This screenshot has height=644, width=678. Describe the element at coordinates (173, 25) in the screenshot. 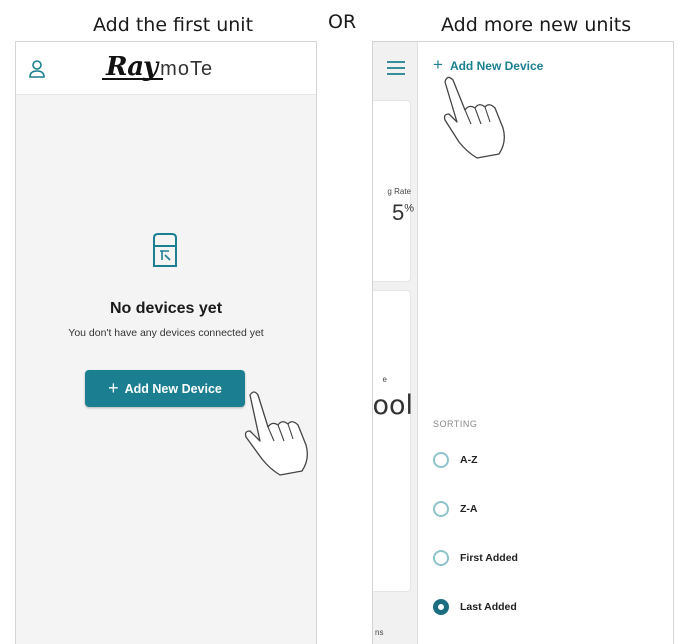

I see `caption-left: Add the first unit` at that location.